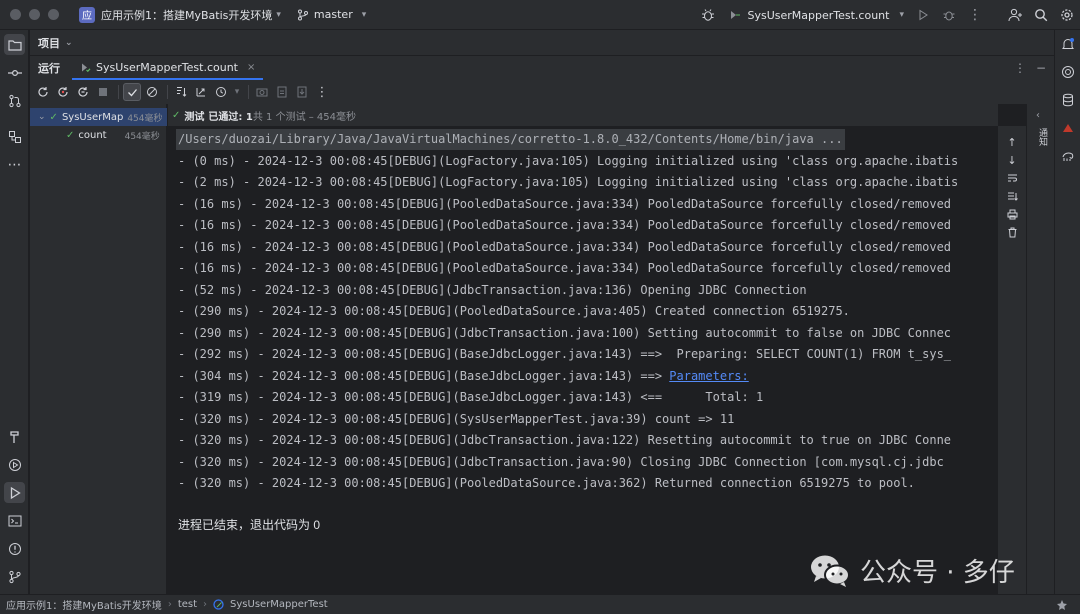 This screenshot has width=1080, height=614. I want to click on test-status-line: ✓ 测试 已通过: 1 共 1 个测试 – 454毫秒, so click(583, 115).